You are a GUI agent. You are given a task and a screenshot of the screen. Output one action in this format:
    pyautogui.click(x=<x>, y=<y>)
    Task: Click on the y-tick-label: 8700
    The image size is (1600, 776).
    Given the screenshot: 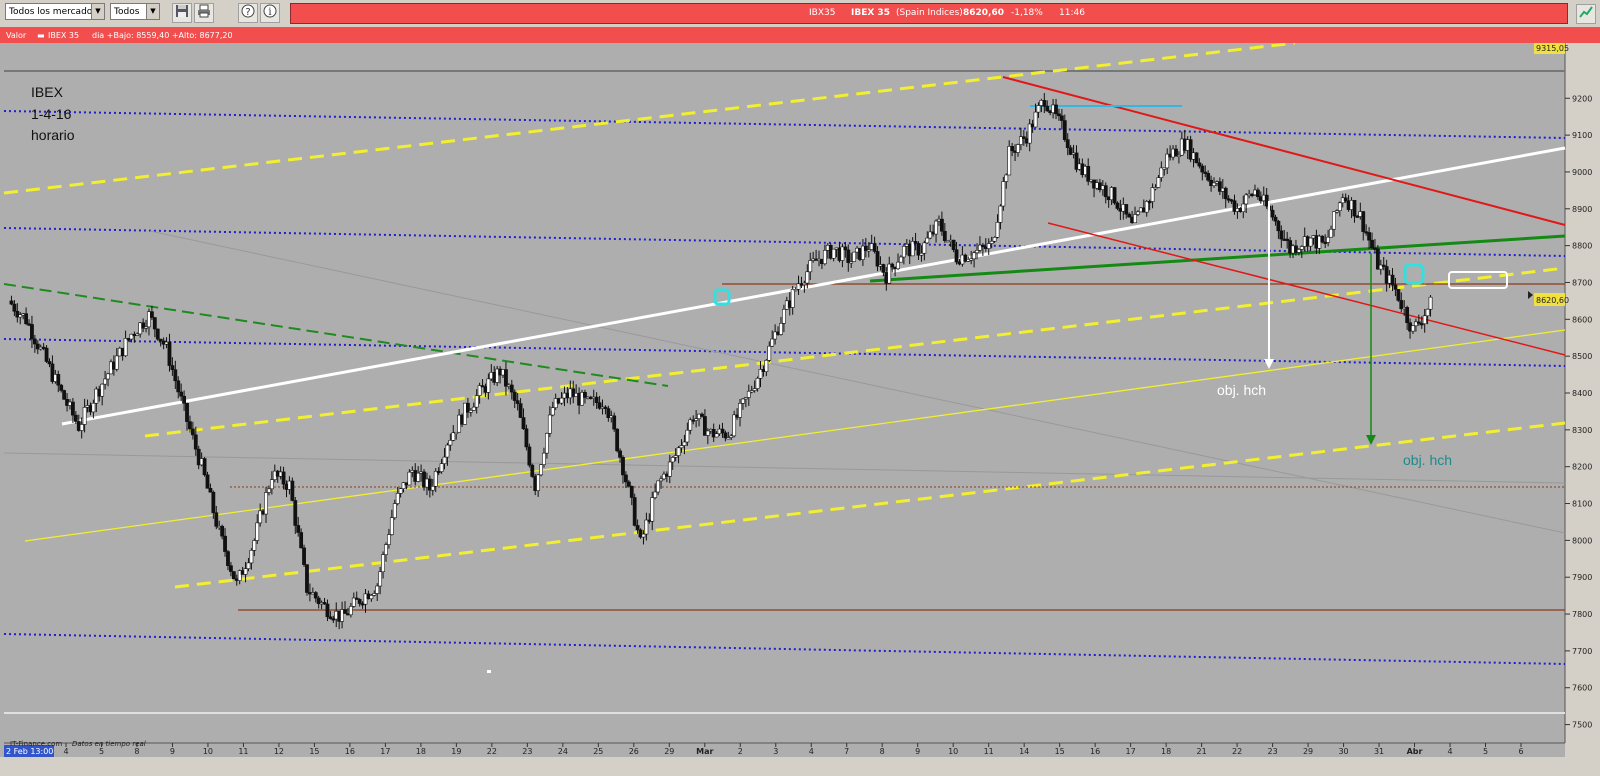 What is the action you would take?
    pyautogui.click(x=1582, y=282)
    